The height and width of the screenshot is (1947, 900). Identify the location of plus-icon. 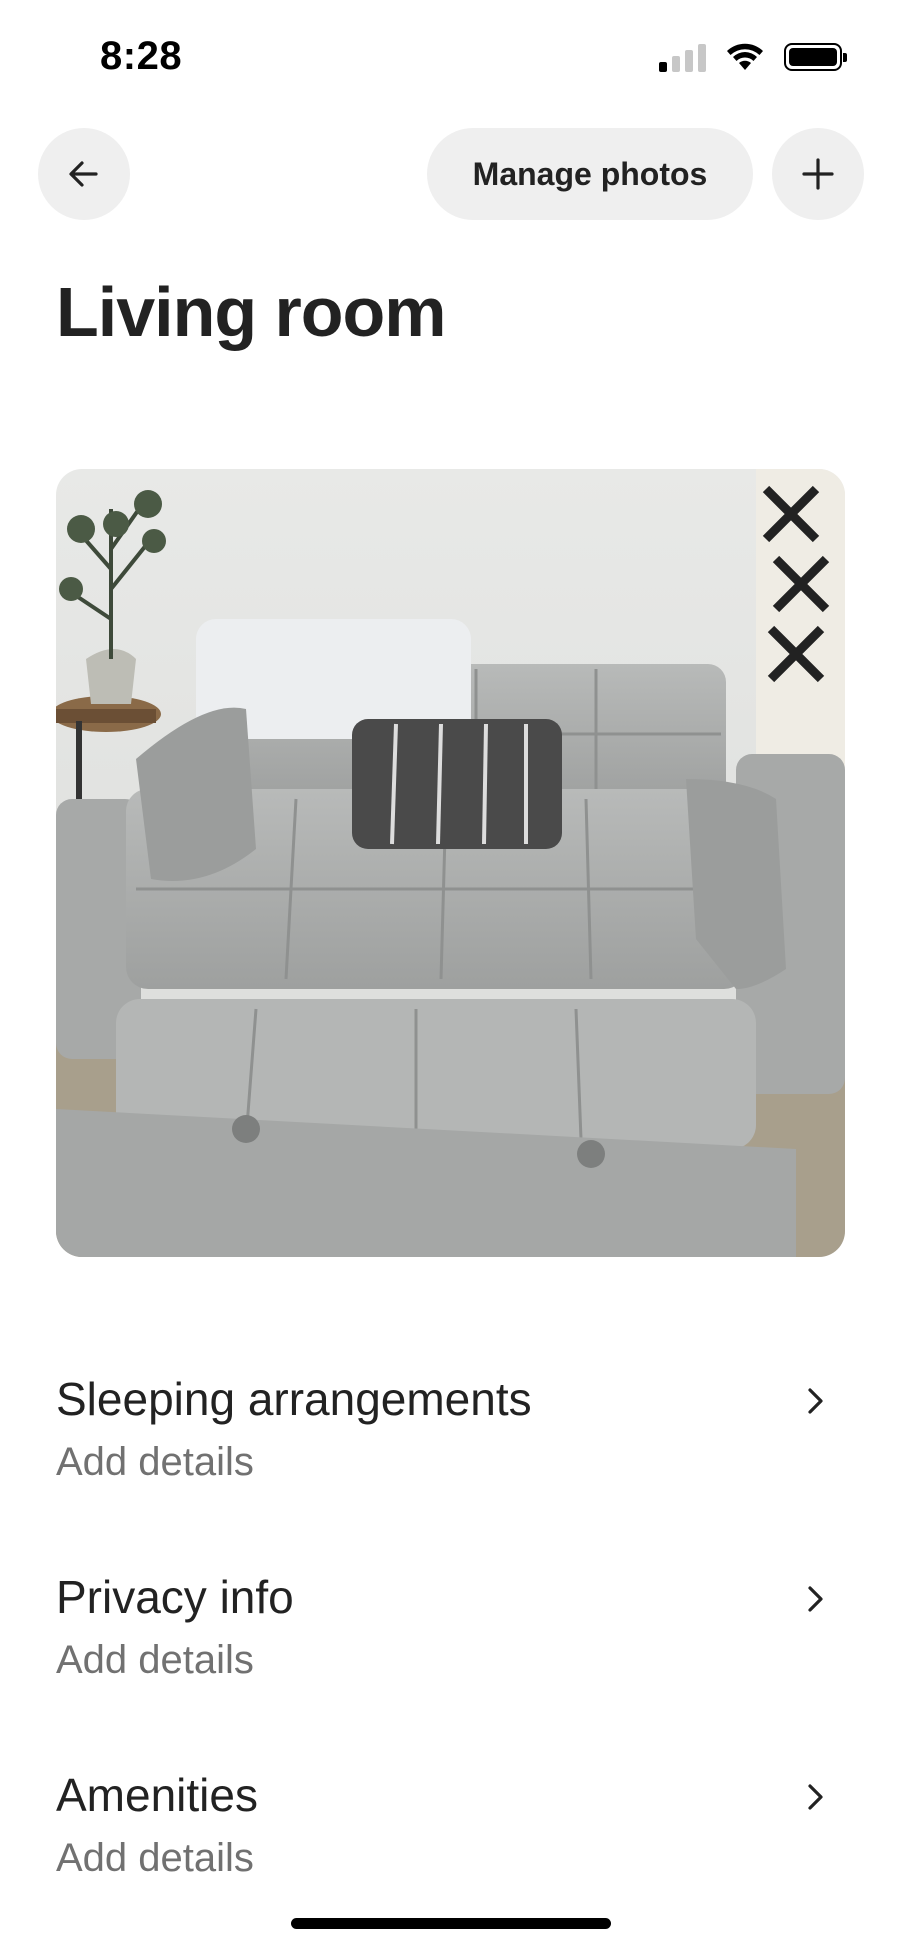
(818, 174).